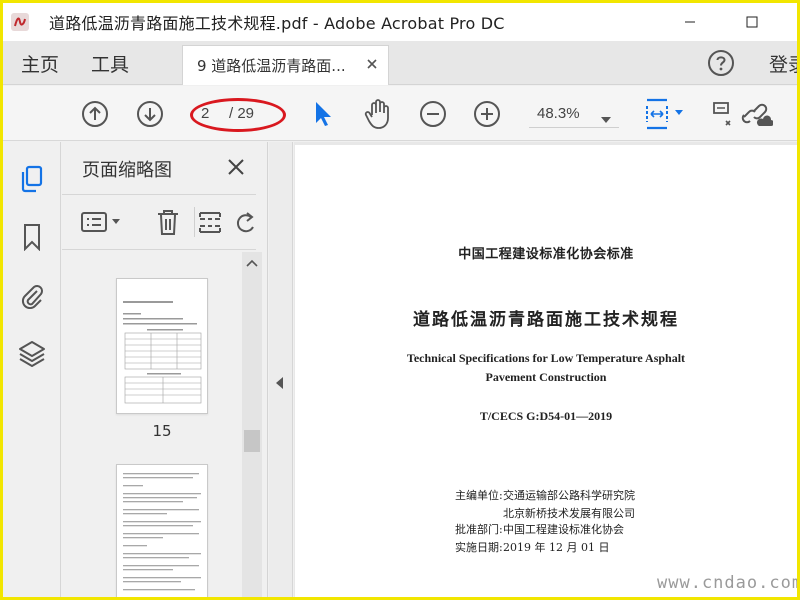  What do you see at coordinates (546, 254) in the screenshot?
I see `document-org: 中国工程建设标准化协会标准` at bounding box center [546, 254].